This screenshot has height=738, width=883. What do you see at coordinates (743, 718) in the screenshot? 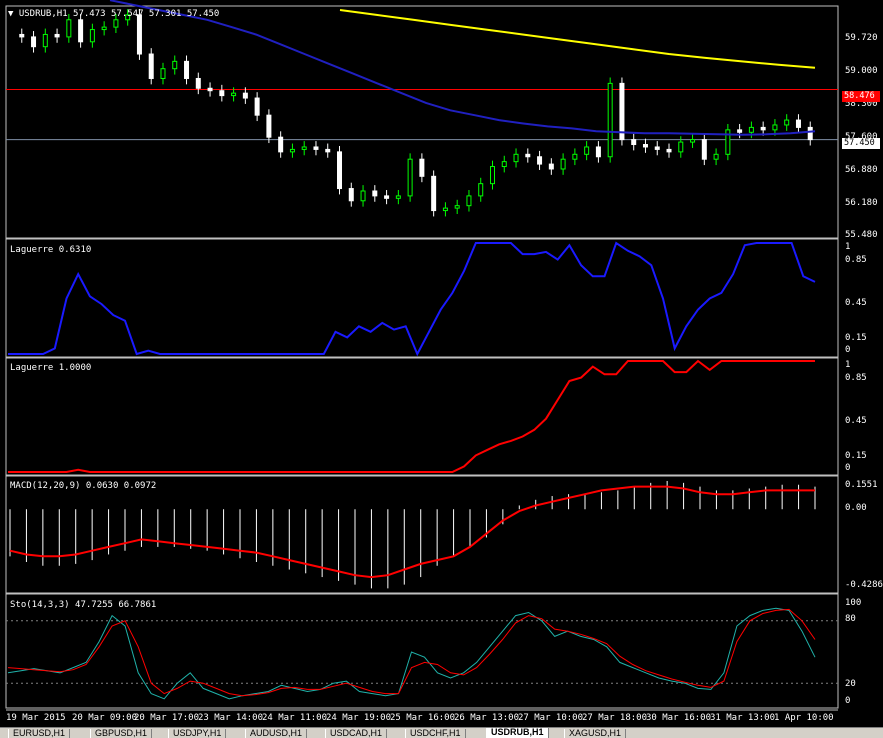
I see `time-label: 31 Mar 13:00` at bounding box center [743, 718].